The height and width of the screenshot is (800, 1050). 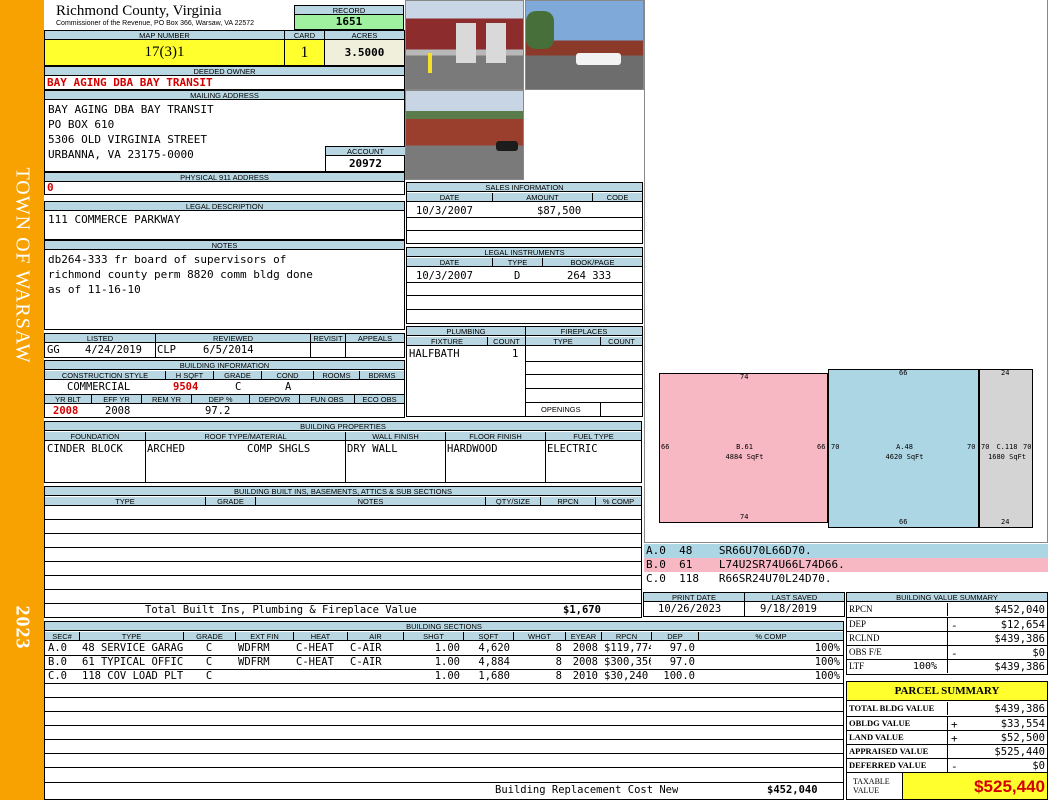 I want to click on mailing-address-label: MAILING ADDRESS, so click(x=224, y=95).